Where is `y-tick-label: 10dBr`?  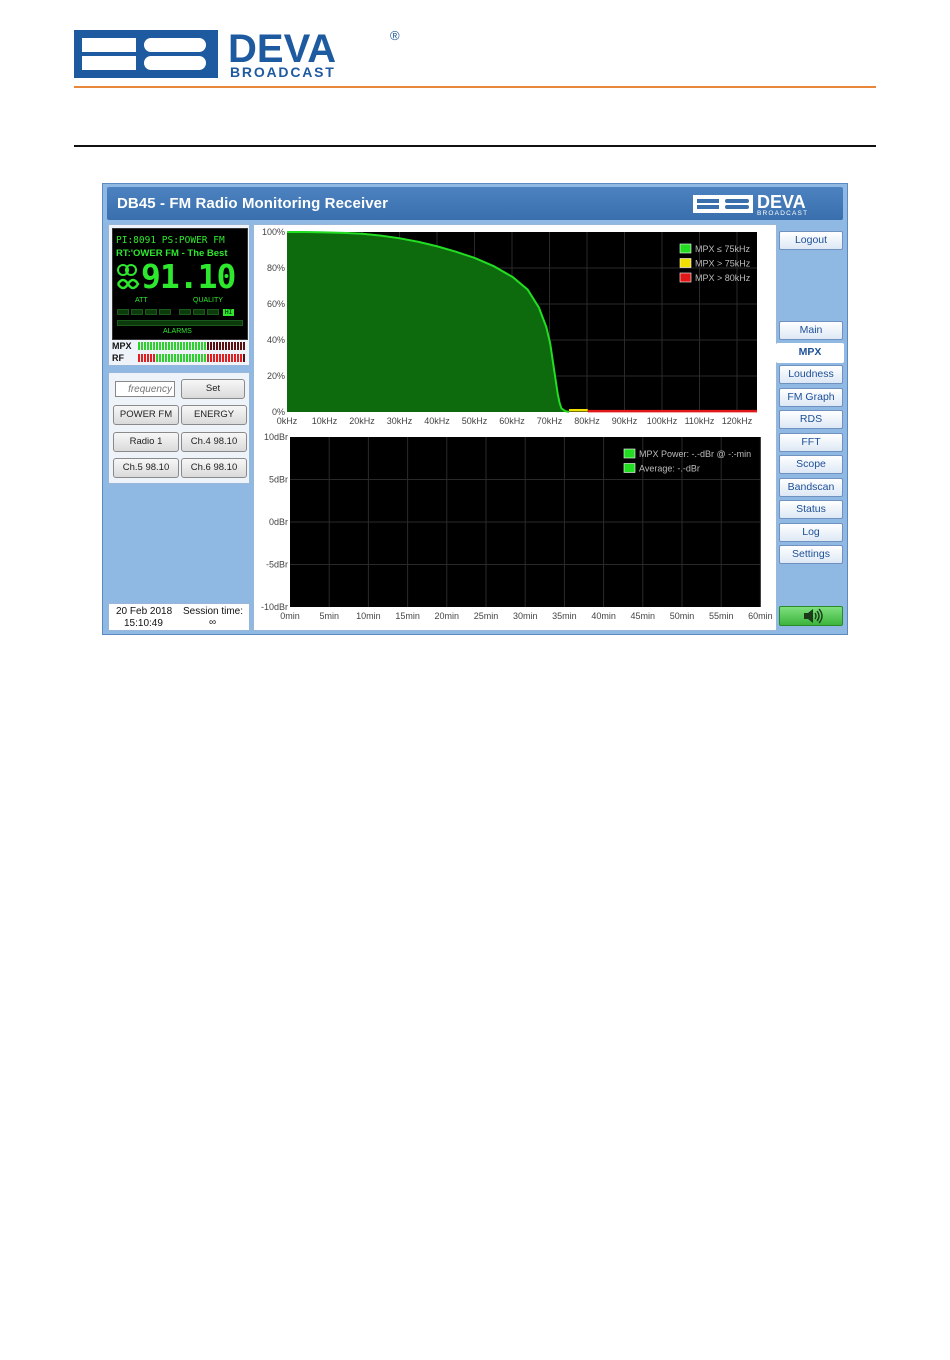
y-tick-label: 10dBr is located at coordinates (276, 437).